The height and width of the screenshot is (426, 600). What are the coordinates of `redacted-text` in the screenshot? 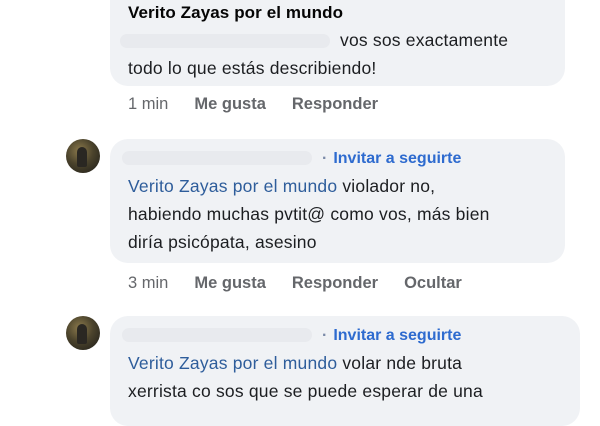 It's located at (225, 41).